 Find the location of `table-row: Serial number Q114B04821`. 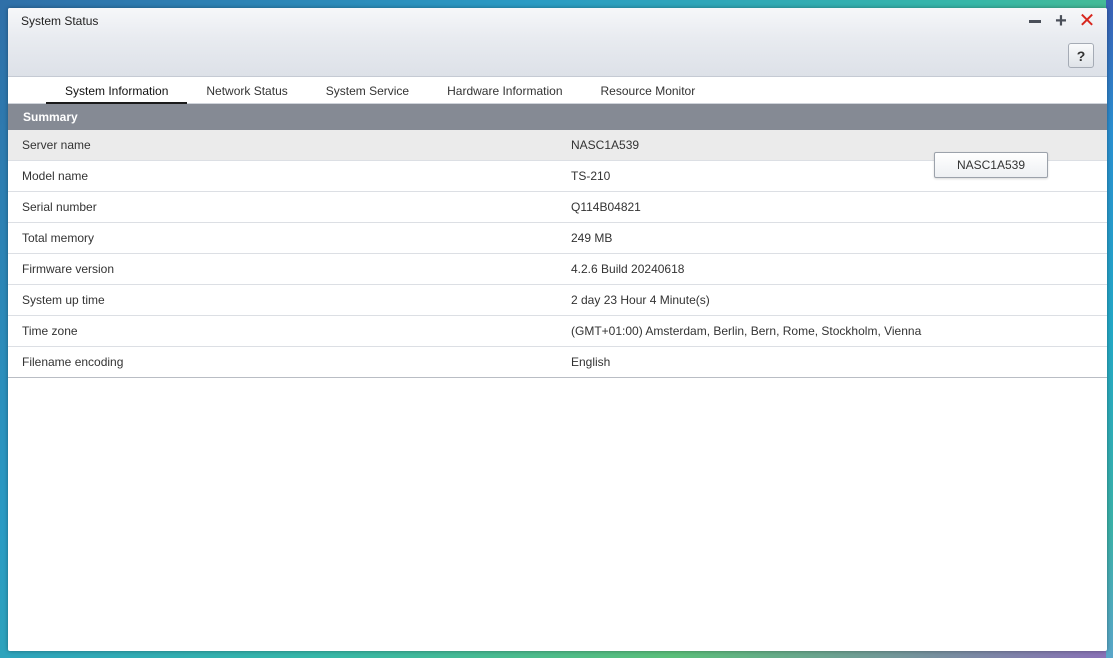

table-row: Serial number Q114B04821 is located at coordinates (557, 207).